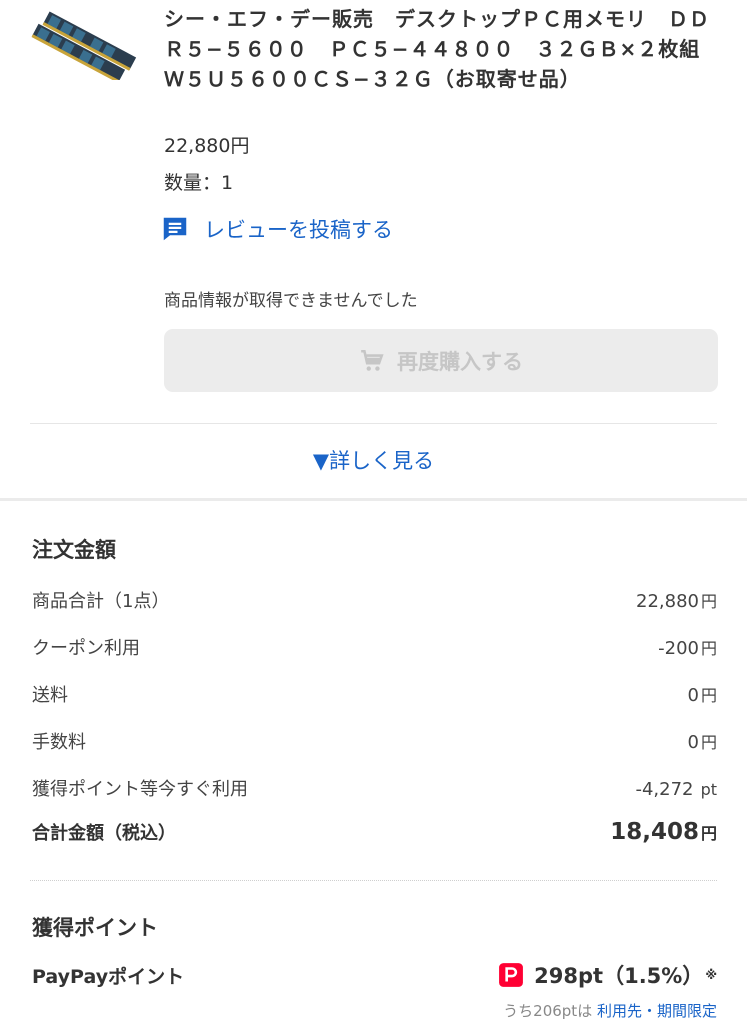 The width and height of the screenshot is (747, 1024). What do you see at coordinates (86, 648) in the screenshot?
I see `row-label: クーポン利用` at bounding box center [86, 648].